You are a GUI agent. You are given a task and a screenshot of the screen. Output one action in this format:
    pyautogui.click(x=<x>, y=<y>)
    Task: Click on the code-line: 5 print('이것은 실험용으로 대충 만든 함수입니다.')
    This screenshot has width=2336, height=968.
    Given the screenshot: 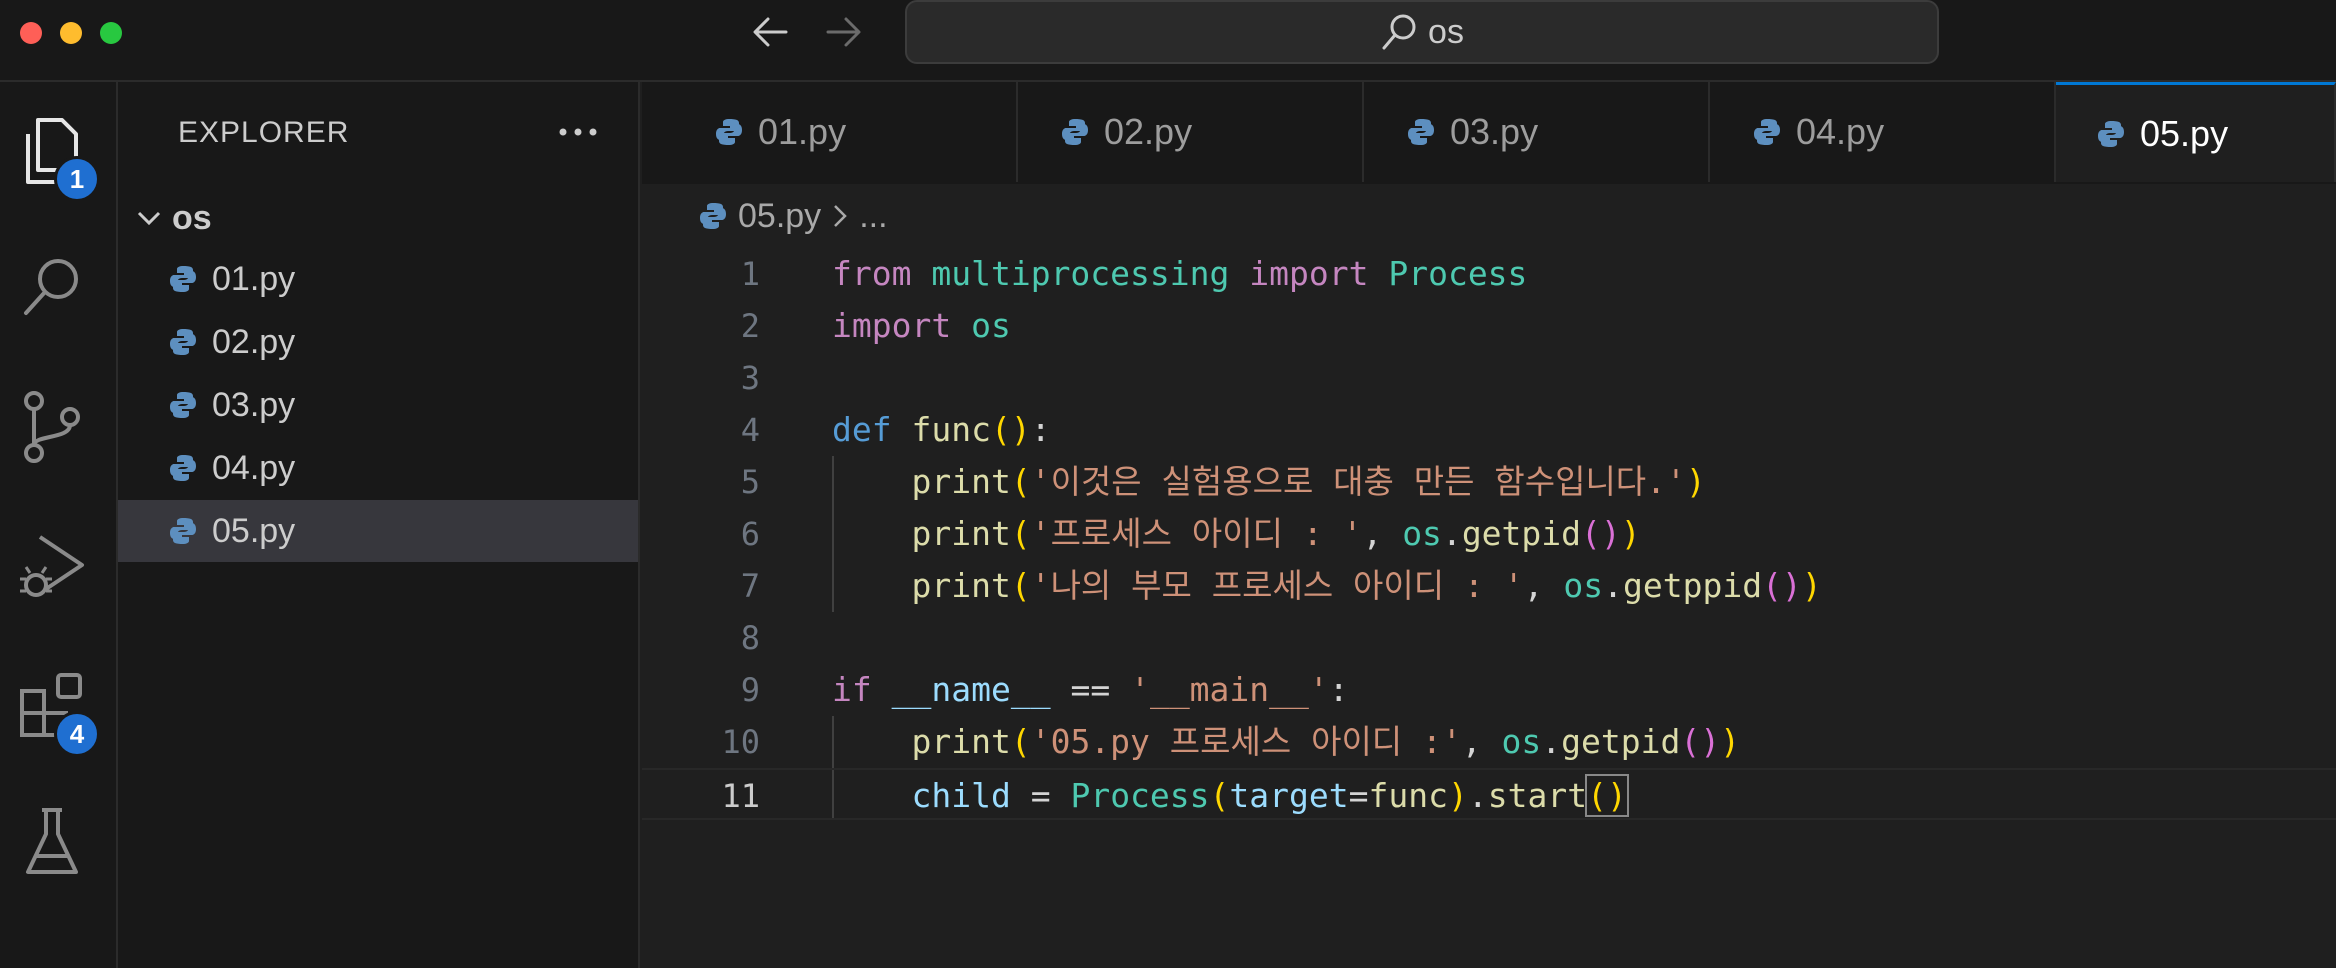 What is the action you would take?
    pyautogui.click(x=1489, y=482)
    